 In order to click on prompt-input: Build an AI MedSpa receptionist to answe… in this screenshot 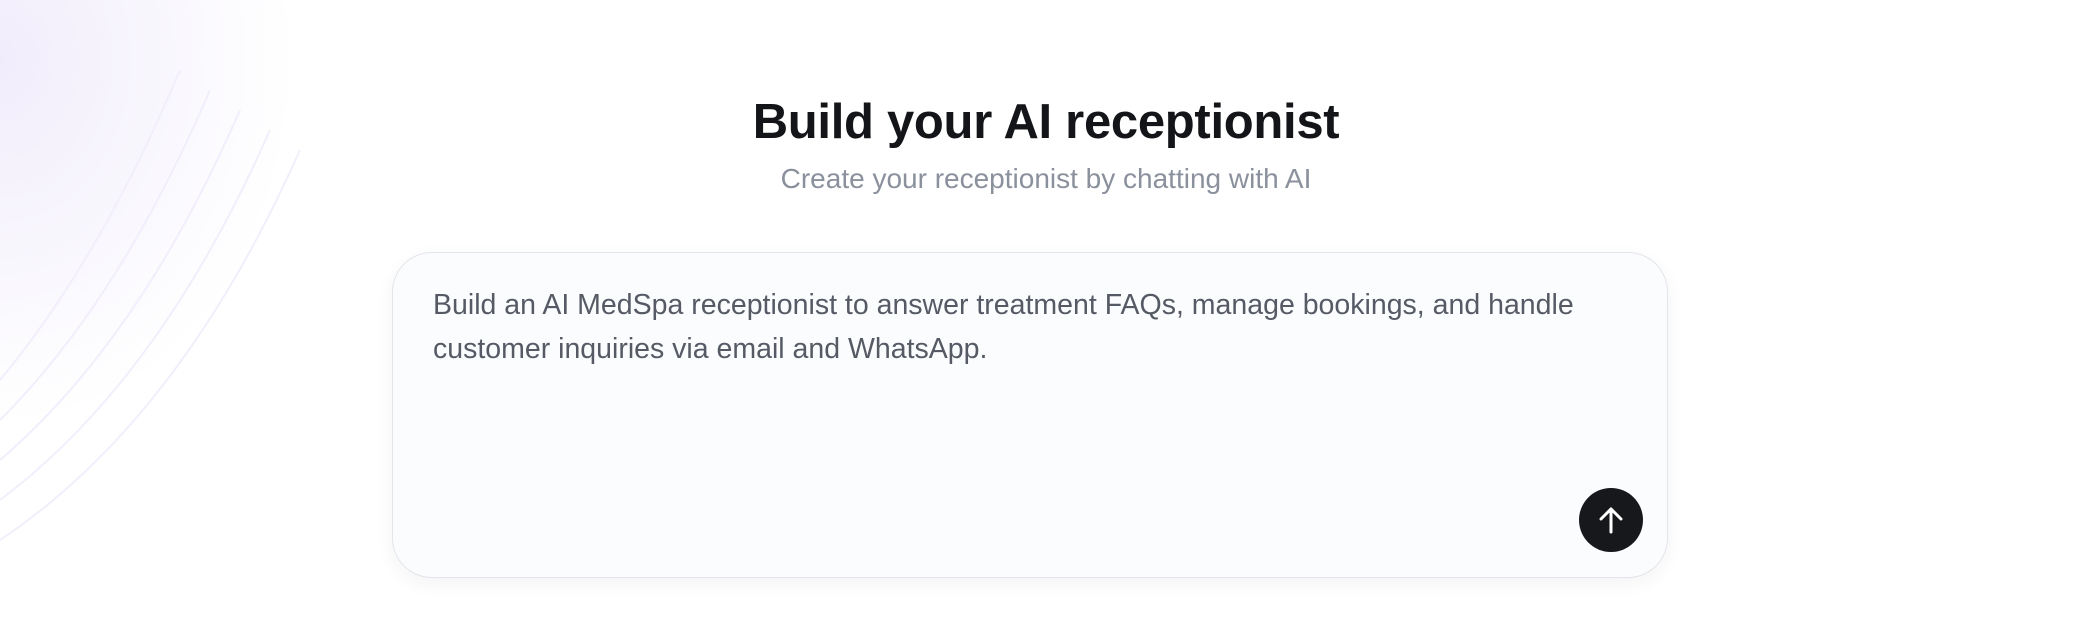, I will do `click(1028, 327)`.